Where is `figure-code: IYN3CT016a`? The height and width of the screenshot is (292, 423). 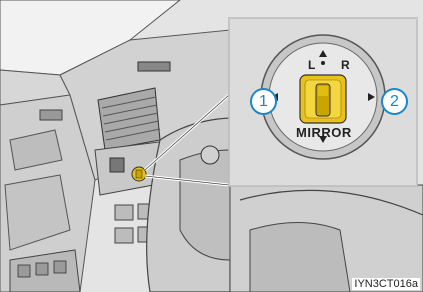
figure-code: IYN3CT016a is located at coordinates (386, 284).